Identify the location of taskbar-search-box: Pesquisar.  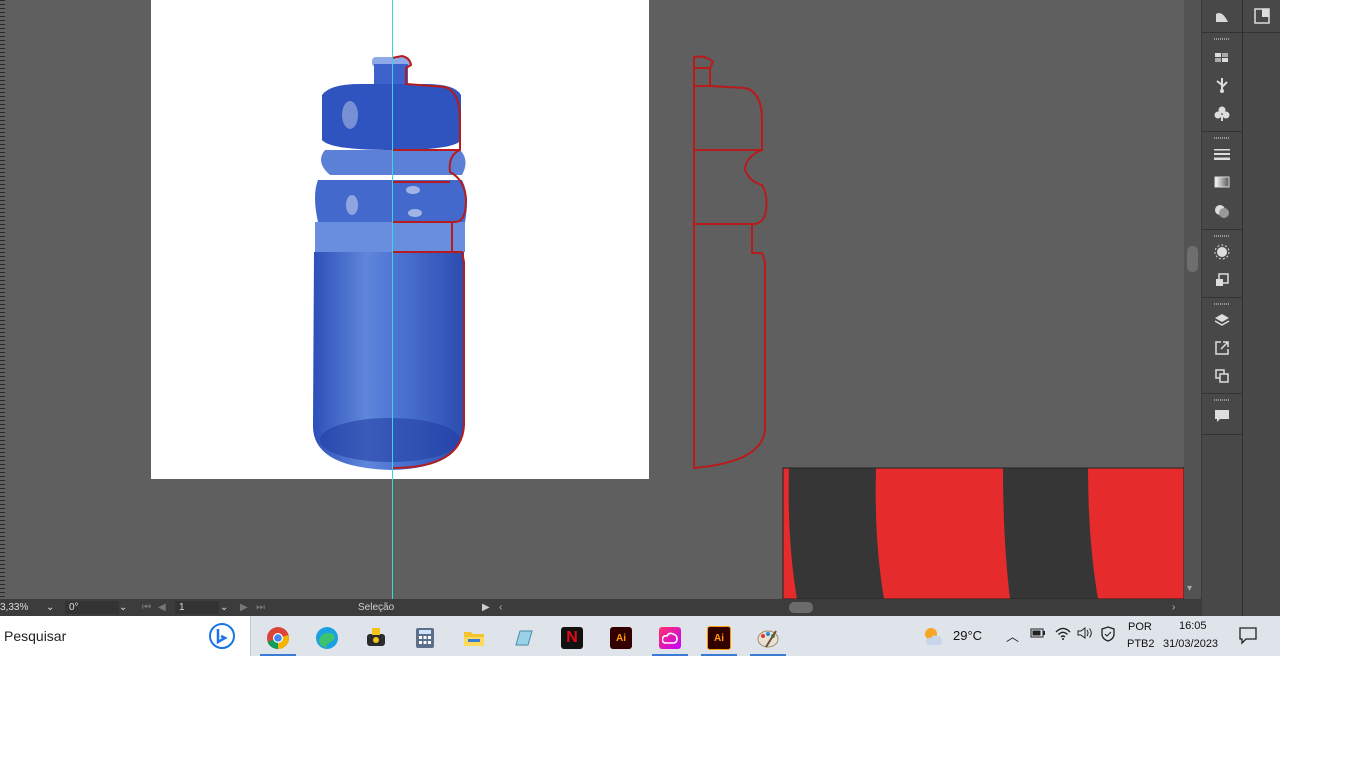
(125, 636).